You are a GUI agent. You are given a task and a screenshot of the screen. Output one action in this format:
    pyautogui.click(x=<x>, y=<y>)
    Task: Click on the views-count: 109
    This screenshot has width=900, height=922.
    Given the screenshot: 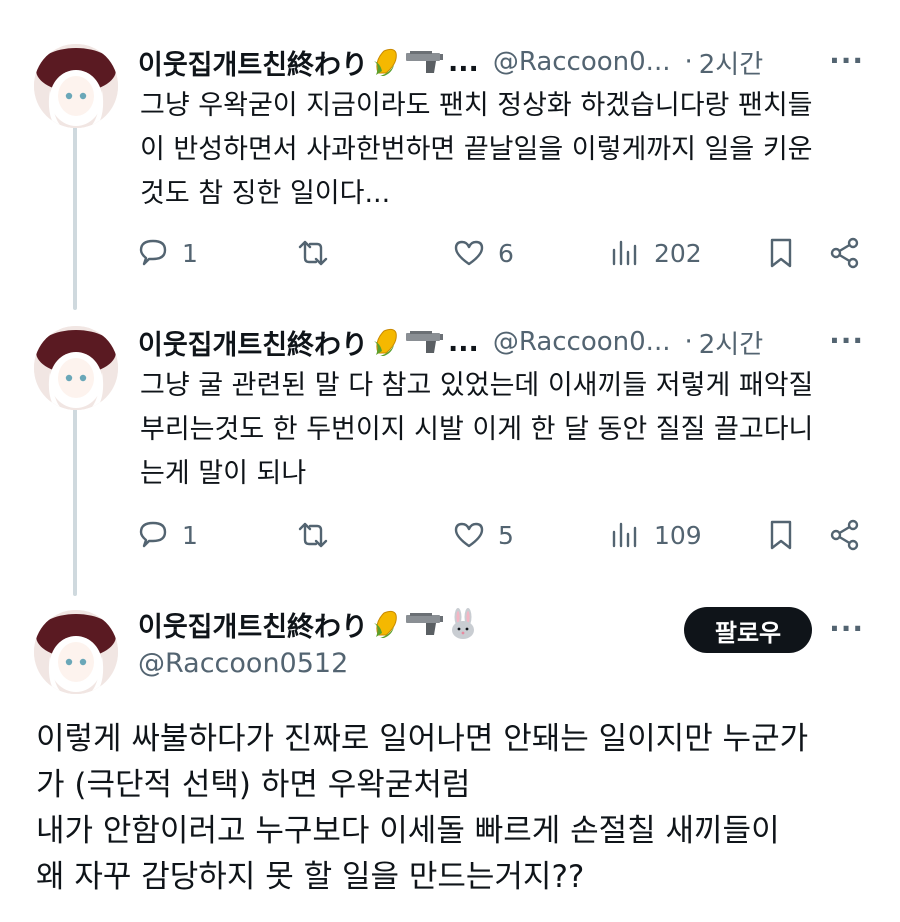 What is the action you would take?
    pyautogui.click(x=678, y=535)
    